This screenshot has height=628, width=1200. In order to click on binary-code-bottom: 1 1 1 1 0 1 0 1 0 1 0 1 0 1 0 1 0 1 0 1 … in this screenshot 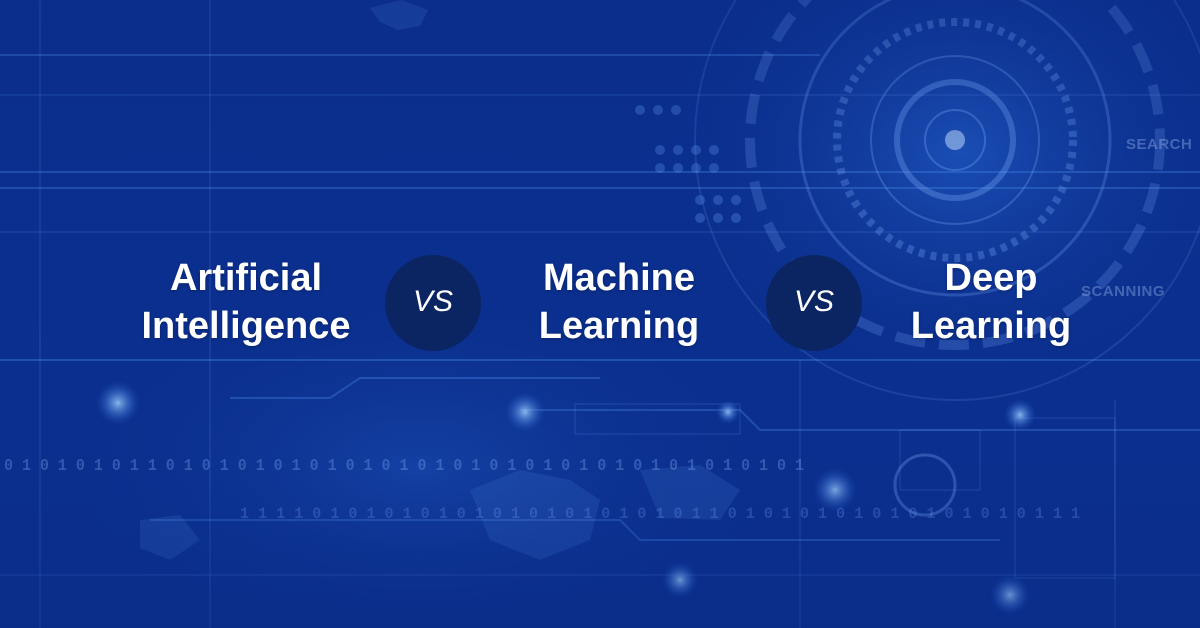, I will do `click(660, 514)`.